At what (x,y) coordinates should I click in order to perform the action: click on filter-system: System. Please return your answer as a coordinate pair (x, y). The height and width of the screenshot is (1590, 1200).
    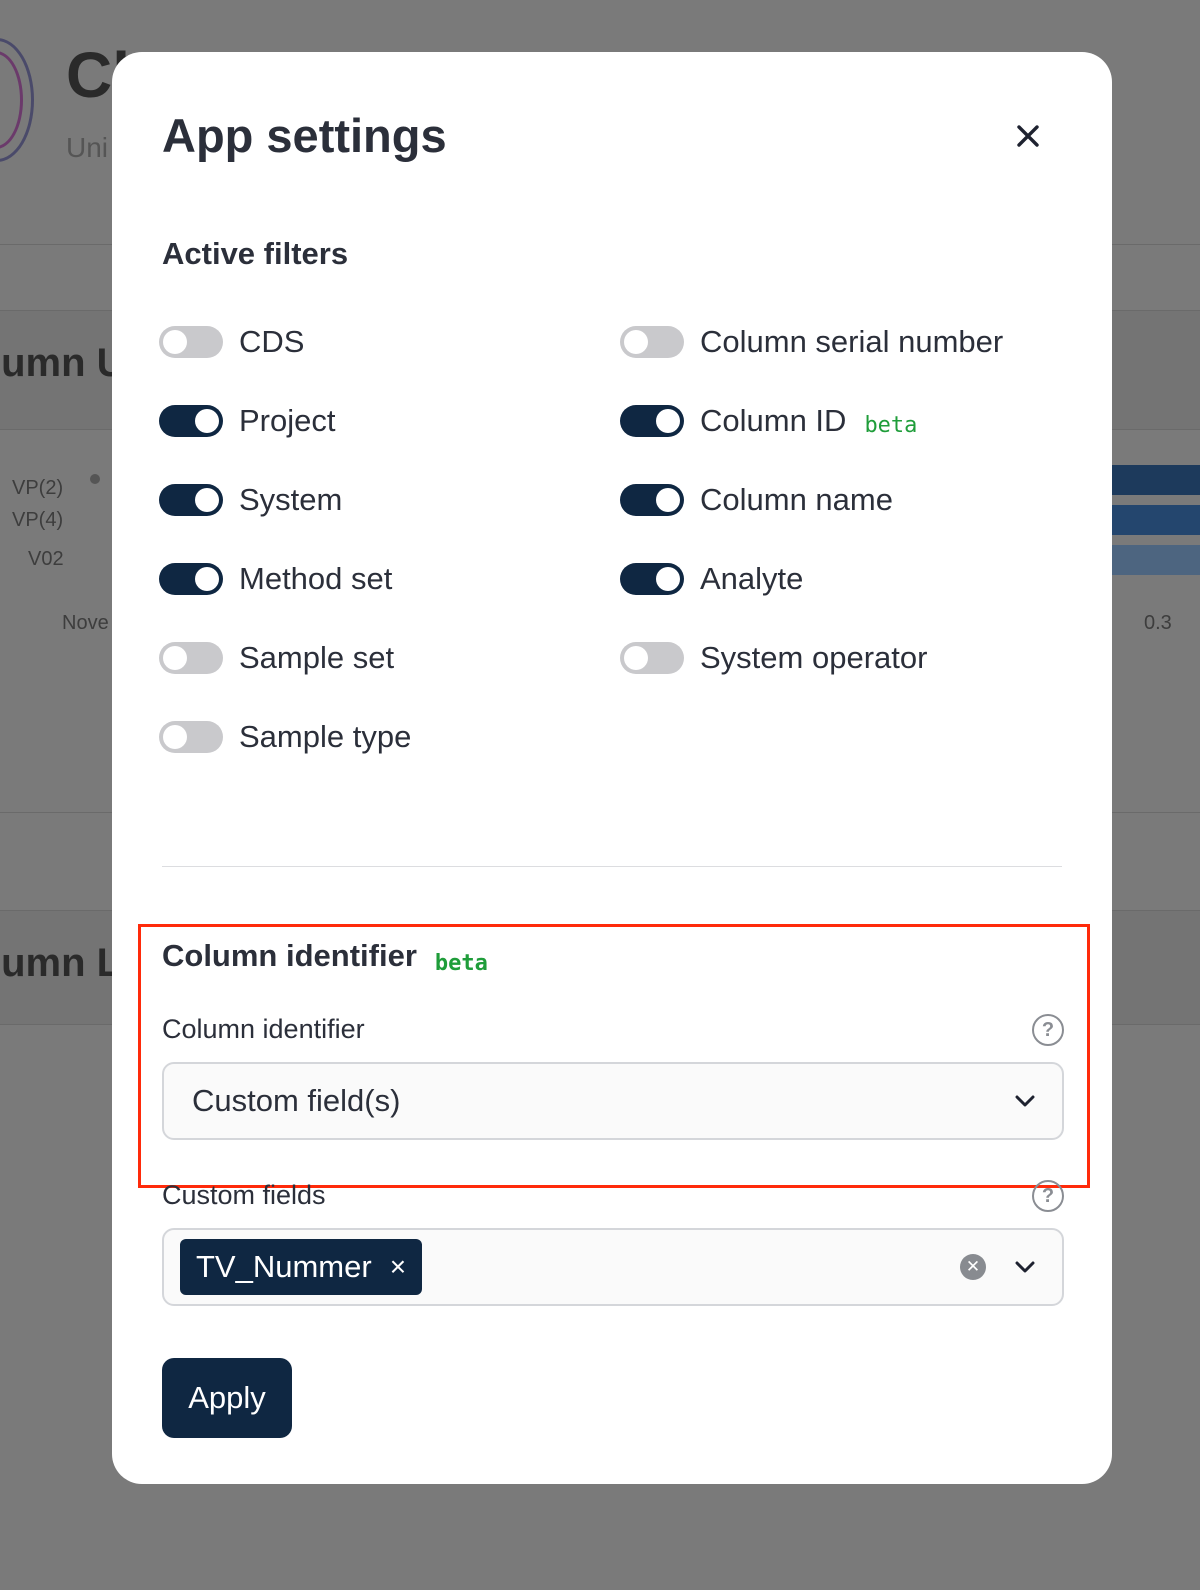
    Looking at the image, I should click on (250, 500).